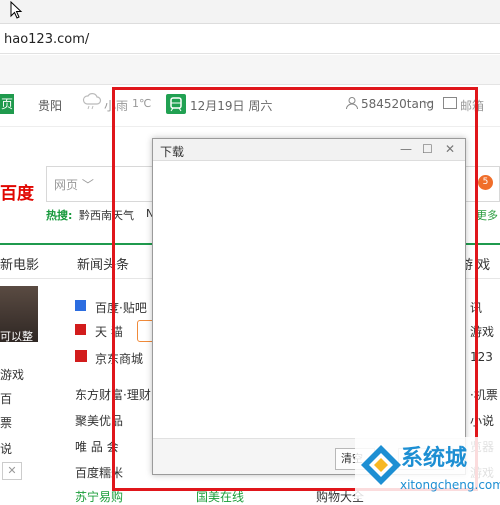 The width and height of the screenshot is (500, 505). Describe the element at coordinates (6, 398) in the screenshot. I see `sidebar-item: 百` at that location.